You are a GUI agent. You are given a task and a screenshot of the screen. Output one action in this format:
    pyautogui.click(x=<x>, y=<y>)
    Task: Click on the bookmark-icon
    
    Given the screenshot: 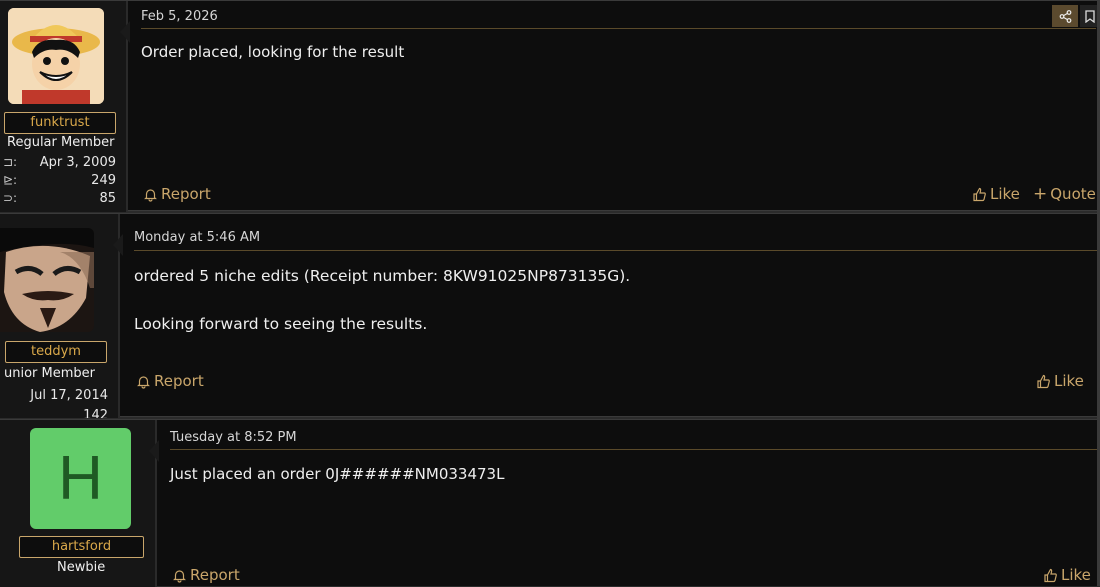 What is the action you would take?
    pyautogui.click(x=1090, y=16)
    